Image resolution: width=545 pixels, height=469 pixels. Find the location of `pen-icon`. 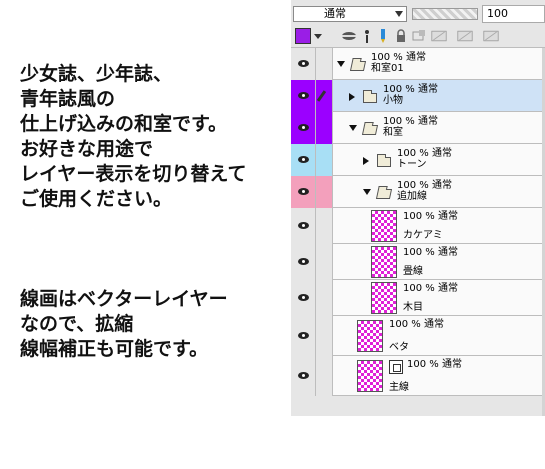

pen-icon is located at coordinates (321, 96).